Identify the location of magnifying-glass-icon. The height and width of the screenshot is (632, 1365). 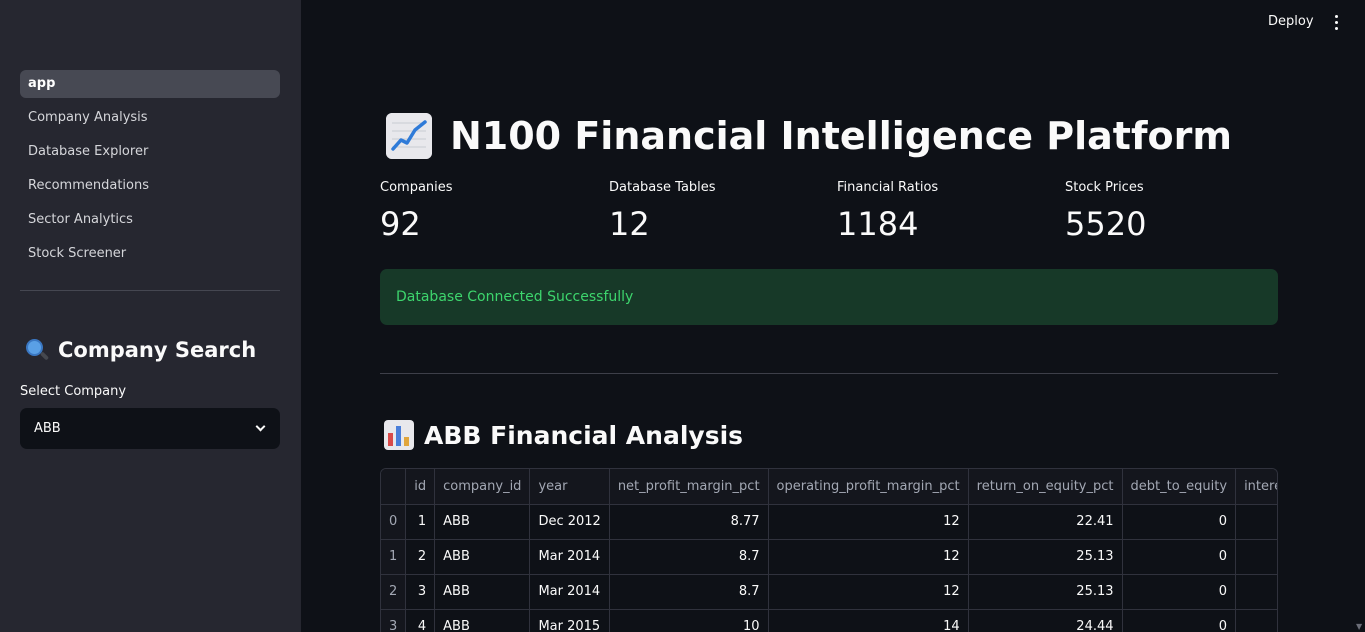
(37, 350).